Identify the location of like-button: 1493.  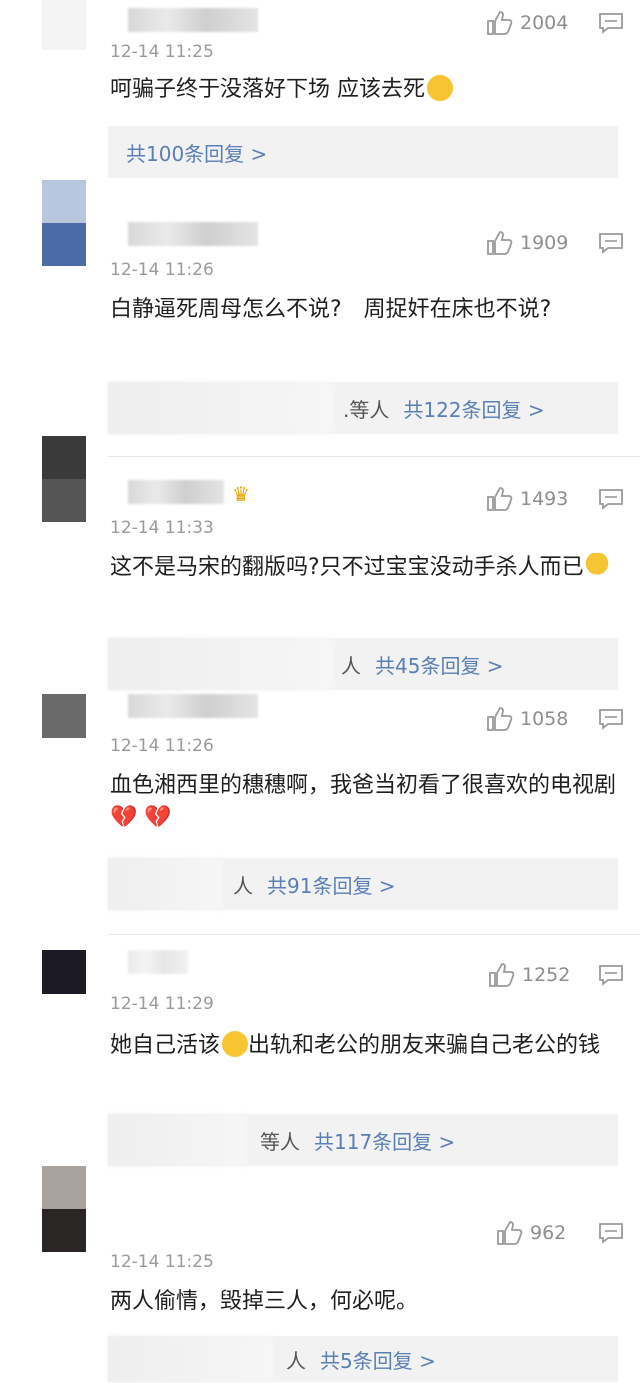
(527, 499).